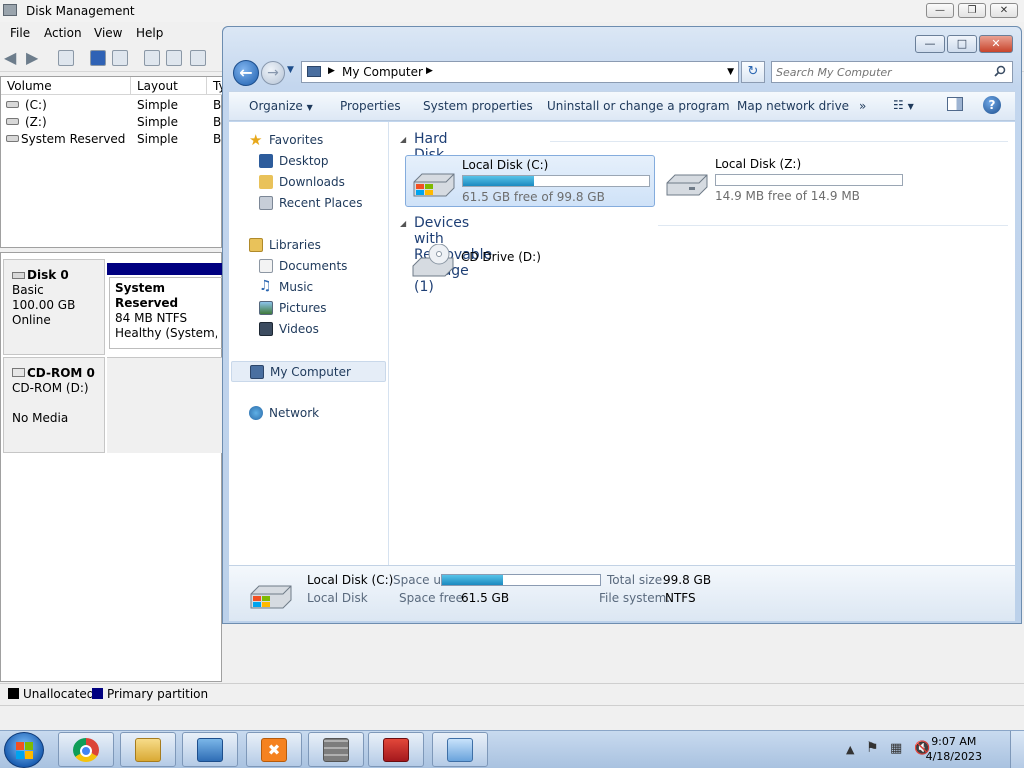 This screenshot has width=1024, height=768. What do you see at coordinates (512, 11) in the screenshot?
I see `disk-management-titlebar: Disk Management — ❐ ✕` at bounding box center [512, 11].